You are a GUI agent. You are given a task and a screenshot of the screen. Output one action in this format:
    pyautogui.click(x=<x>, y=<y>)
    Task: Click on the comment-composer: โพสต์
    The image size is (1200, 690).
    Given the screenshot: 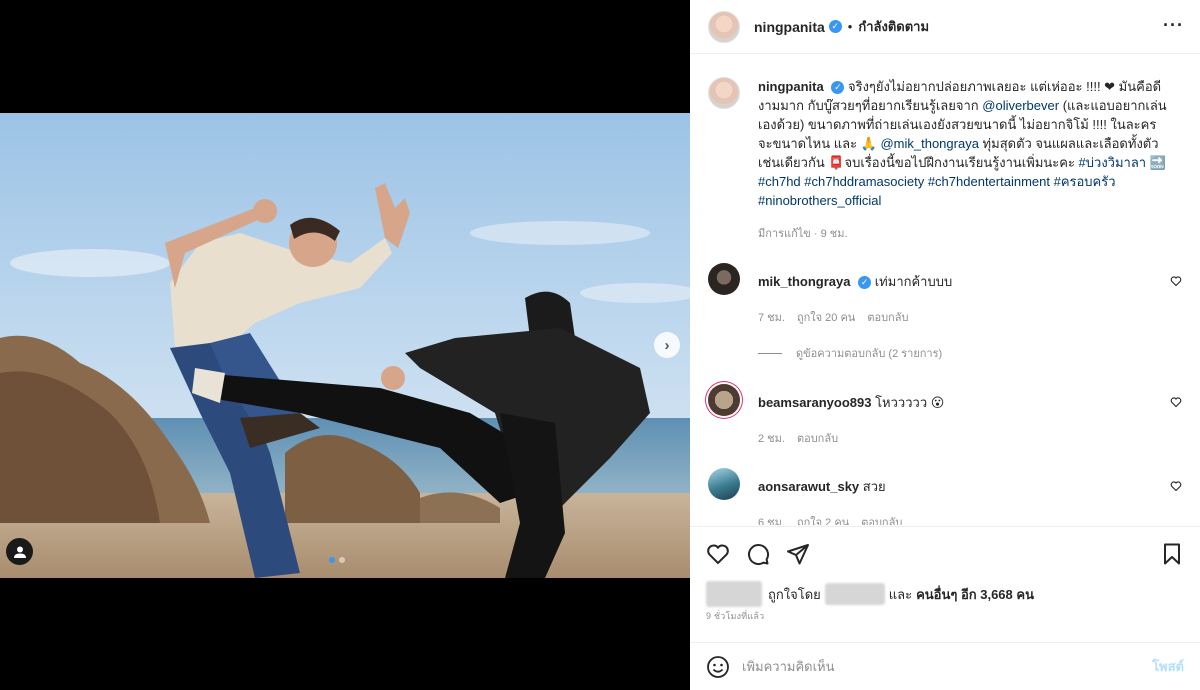 What is the action you would take?
    pyautogui.click(x=945, y=666)
    